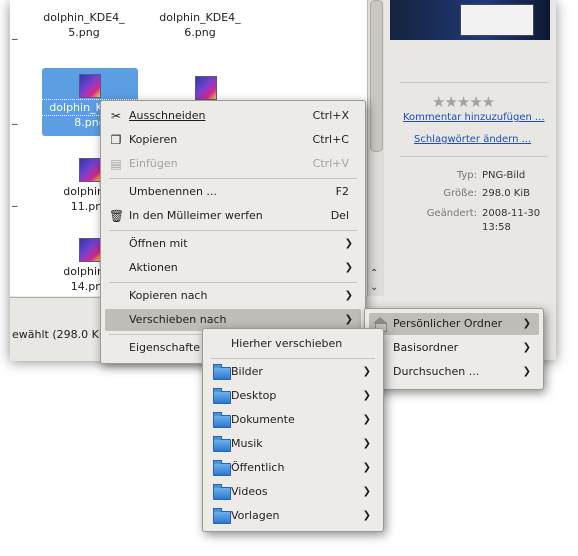  Describe the element at coordinates (451, 213) in the screenshot. I see `modified-label: Geändert:` at that location.